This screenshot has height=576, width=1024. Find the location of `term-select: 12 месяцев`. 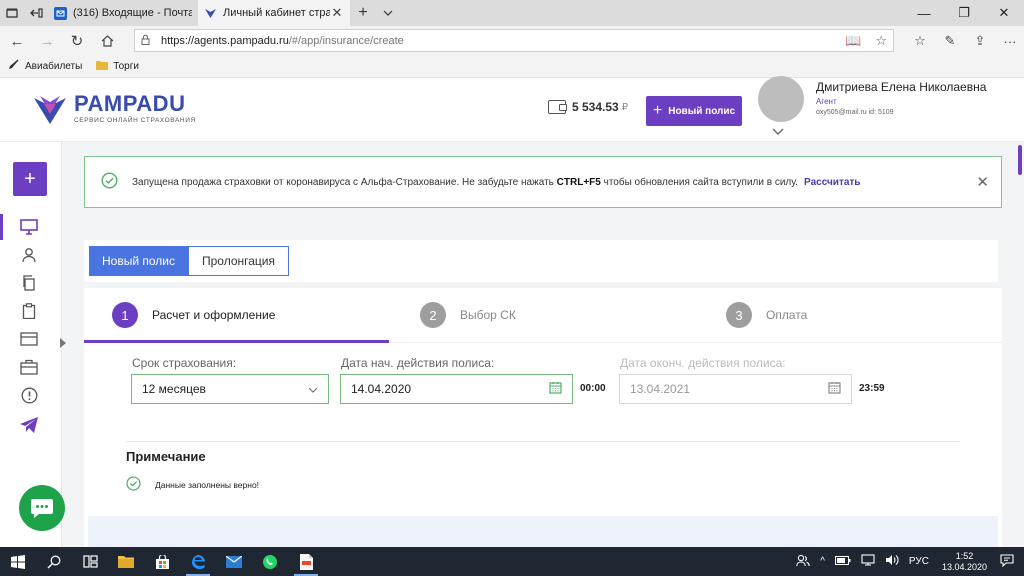

term-select: 12 месяцев is located at coordinates (230, 389).